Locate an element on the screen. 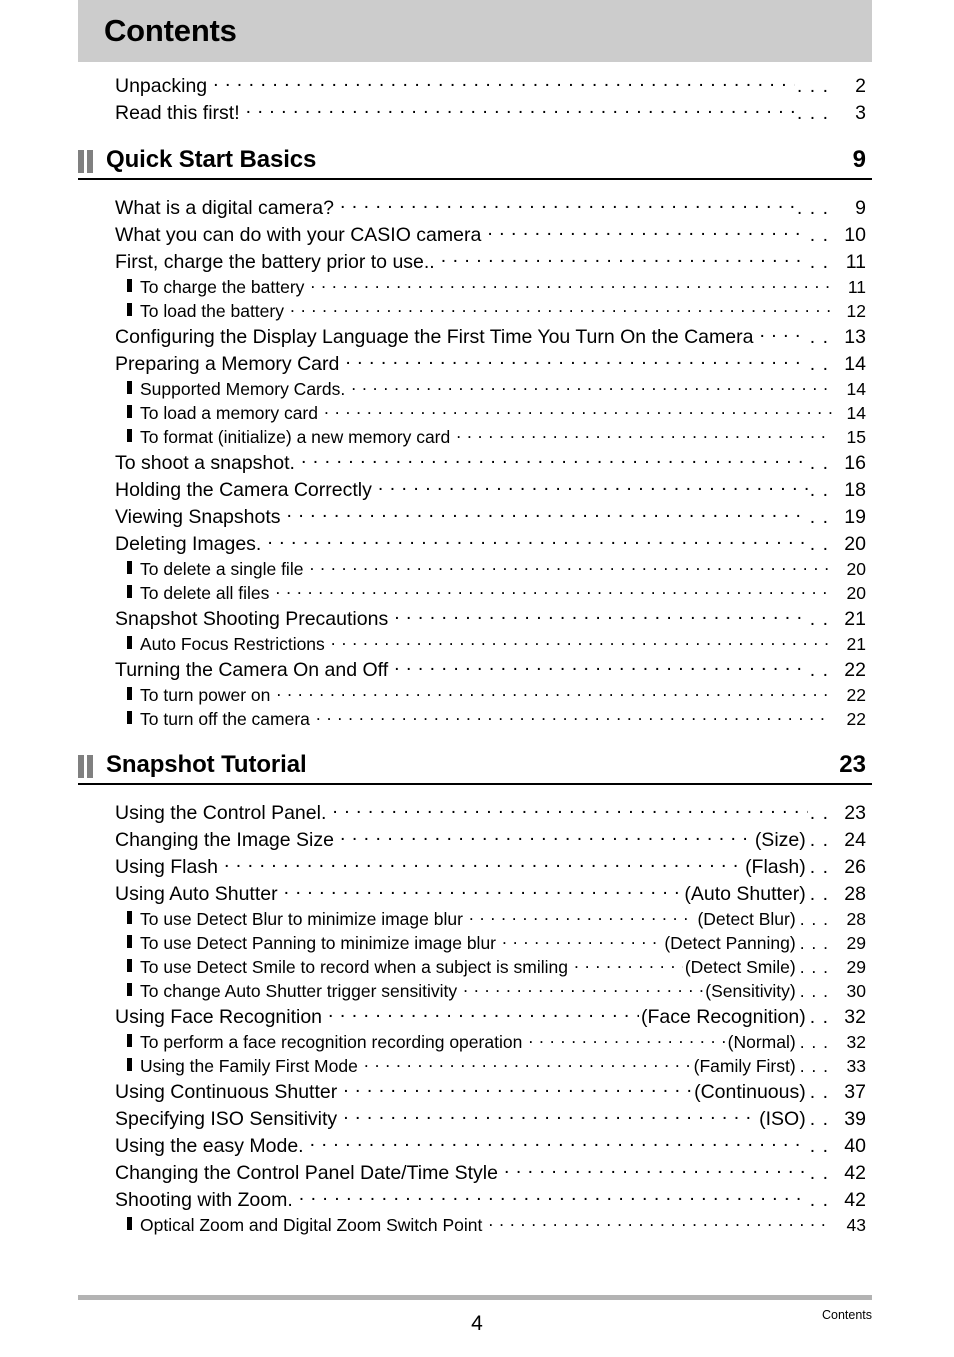 The image size is (954, 1357). toc-entry-page-number: 30 is located at coordinates (856, 990).